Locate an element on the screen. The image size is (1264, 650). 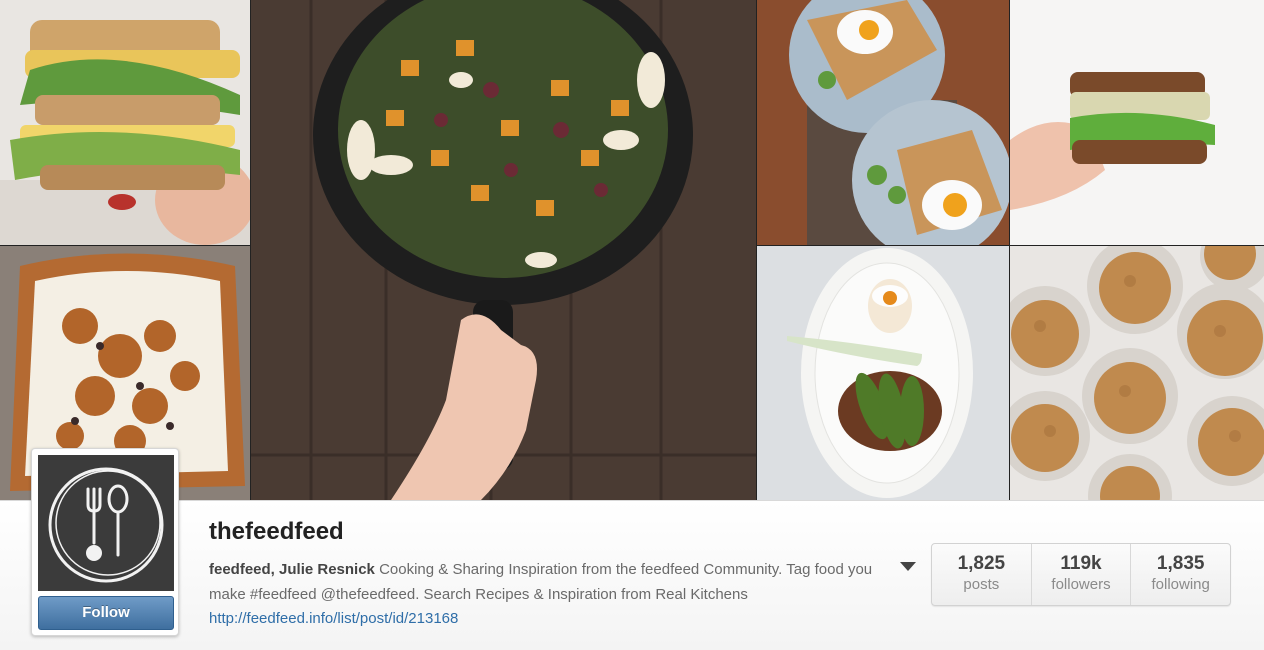
follow-button: Follow is located at coordinates (106, 613).